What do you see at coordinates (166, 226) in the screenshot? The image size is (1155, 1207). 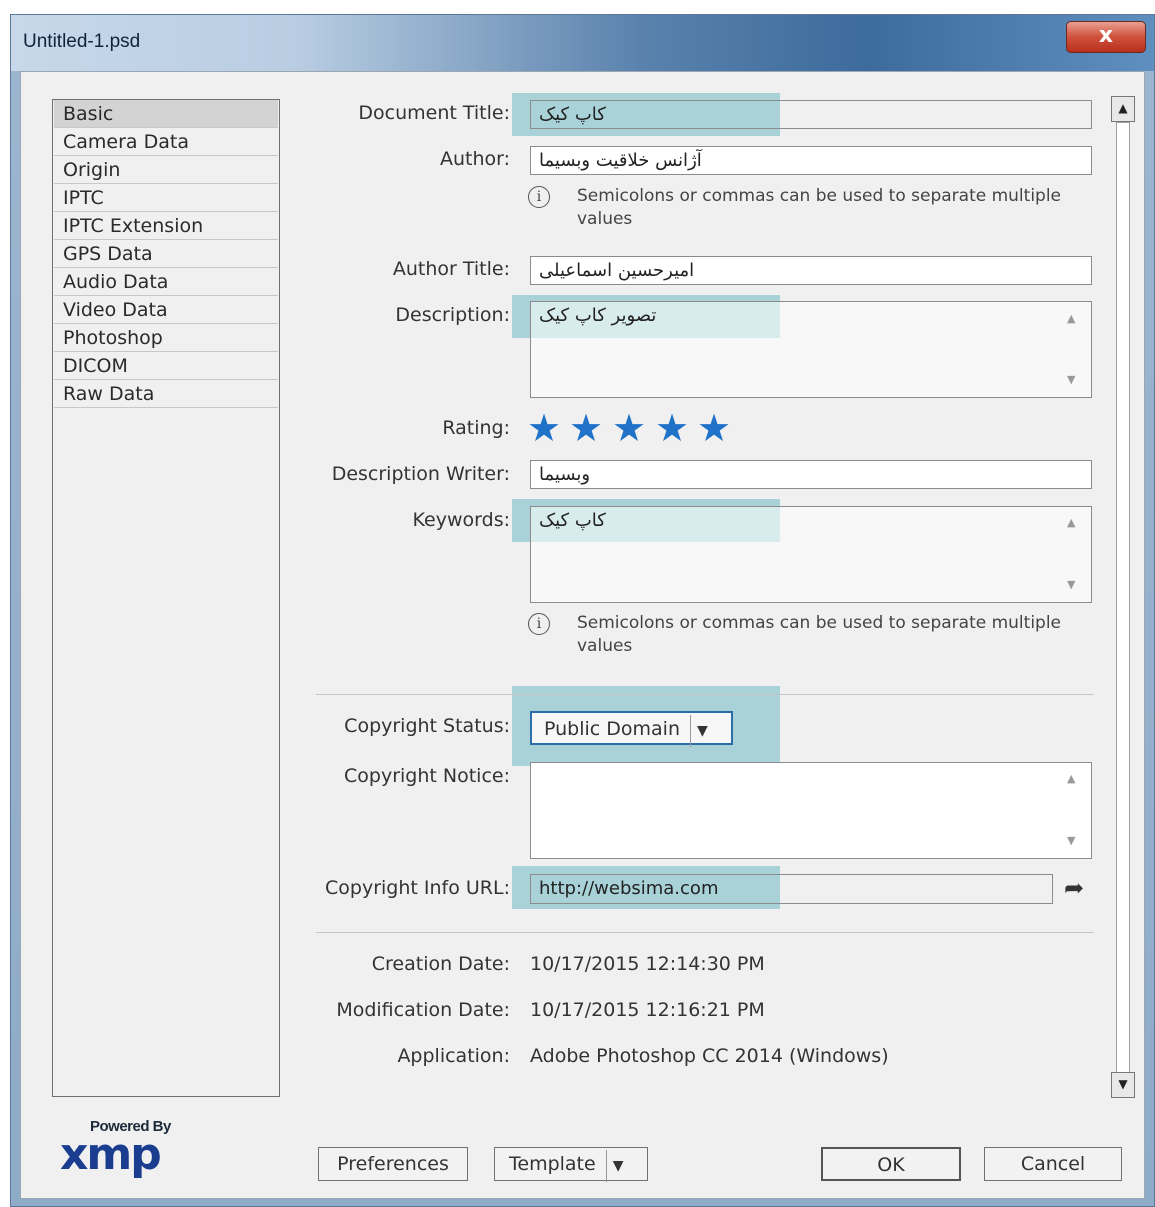 I see `nav-item-iptc-extension: IPTC Extension` at bounding box center [166, 226].